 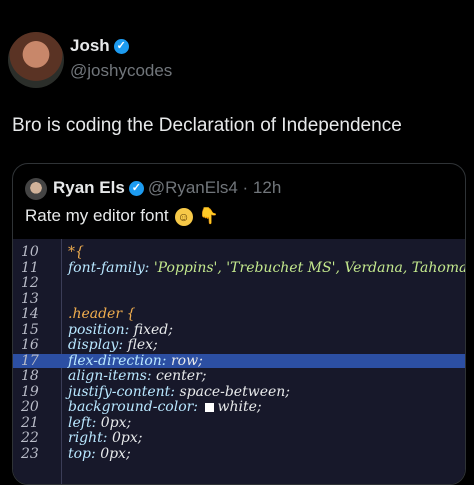 I want to click on post-author-handle: @joshycodes, so click(x=121, y=71).